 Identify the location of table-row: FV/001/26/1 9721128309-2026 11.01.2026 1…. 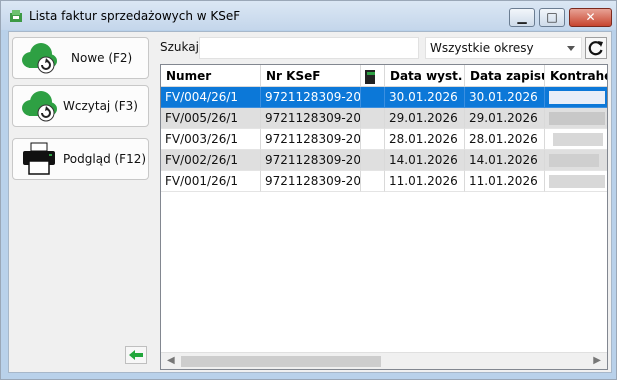
(384, 181).